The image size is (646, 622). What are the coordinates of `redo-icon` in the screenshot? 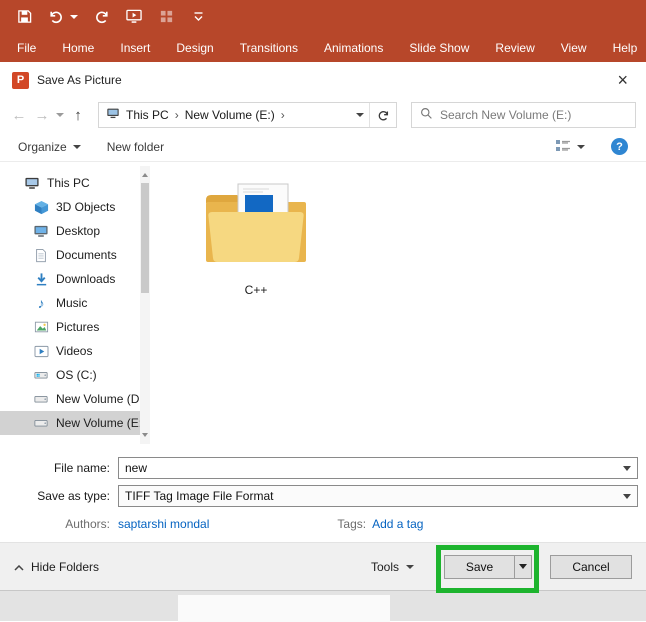 It's located at (102, 17).